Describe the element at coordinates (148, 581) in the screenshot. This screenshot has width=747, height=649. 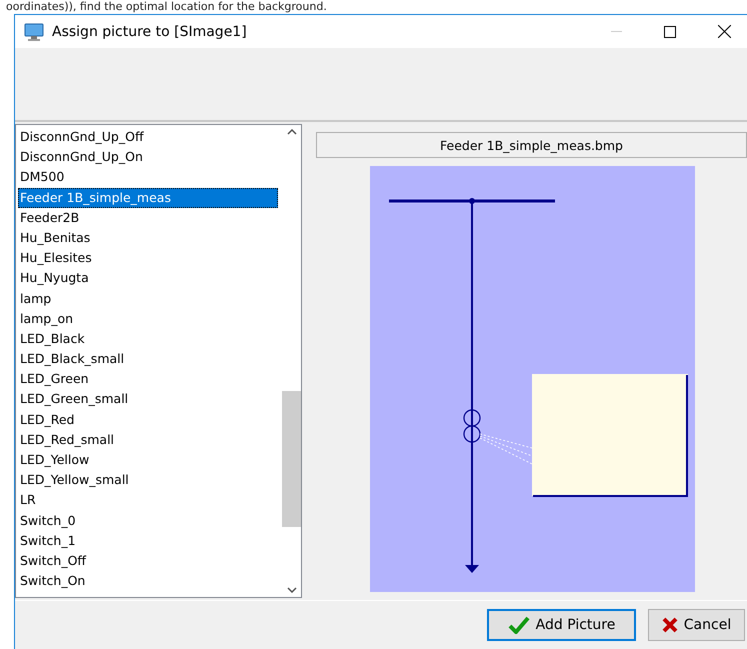
I see `list-item: Switch_On` at that location.